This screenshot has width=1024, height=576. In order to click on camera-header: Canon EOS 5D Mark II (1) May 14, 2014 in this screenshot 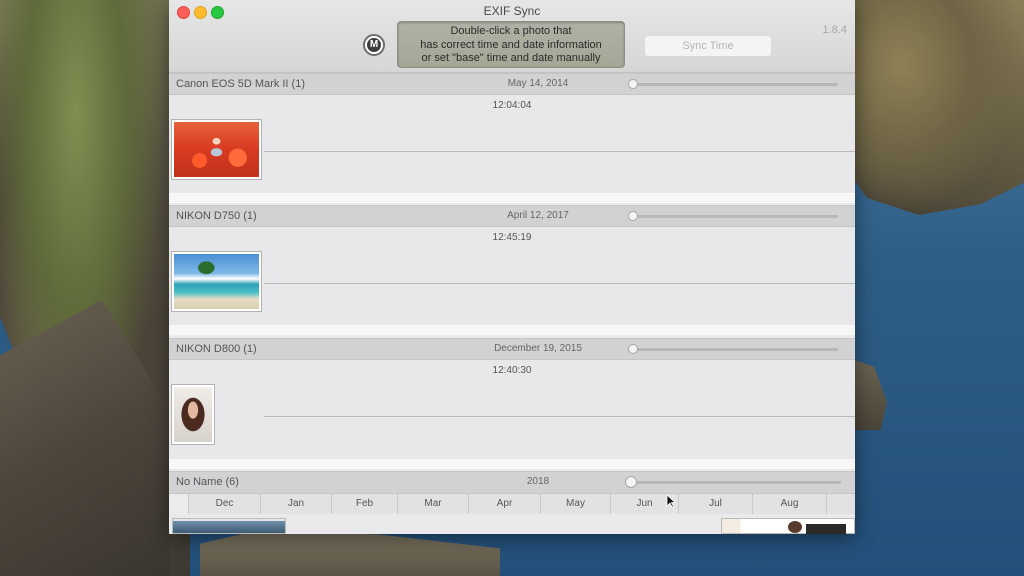, I will do `click(512, 84)`.